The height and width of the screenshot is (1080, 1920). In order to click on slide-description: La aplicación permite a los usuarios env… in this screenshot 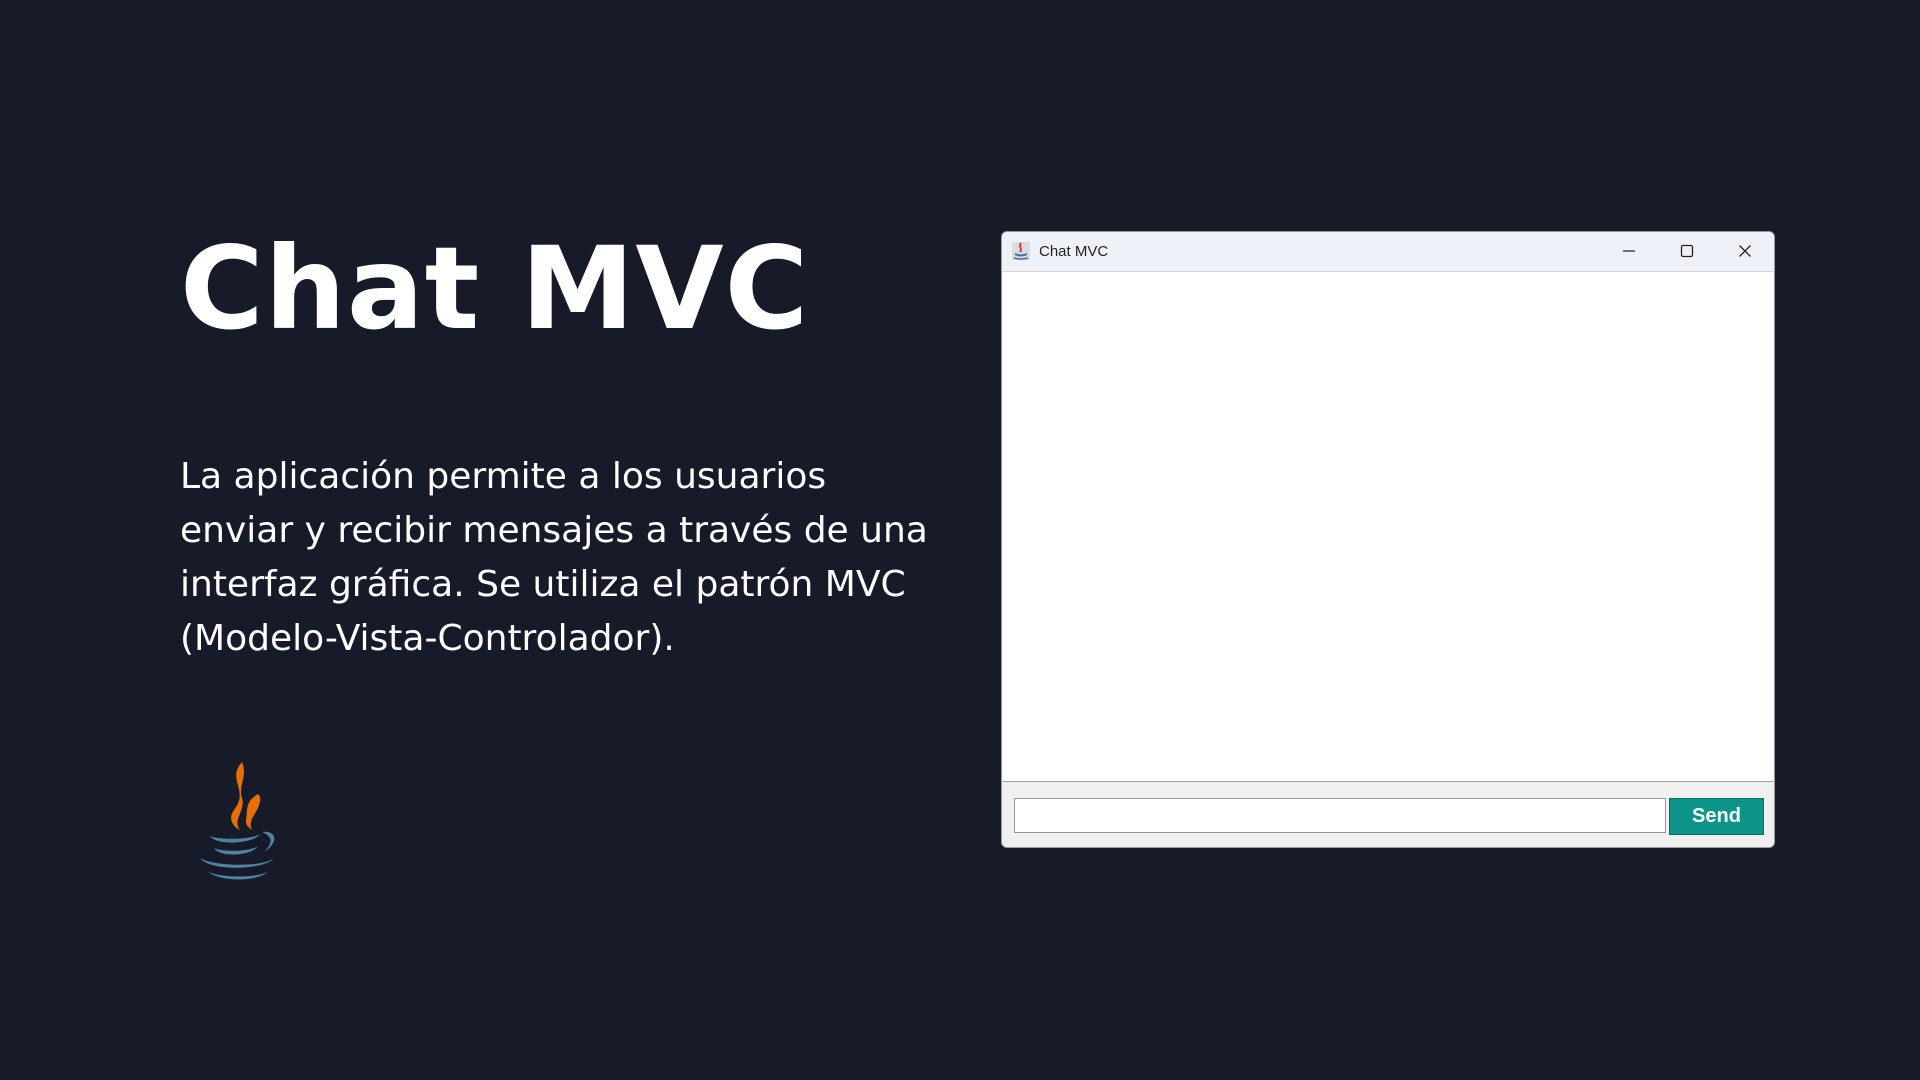, I will do `click(554, 557)`.